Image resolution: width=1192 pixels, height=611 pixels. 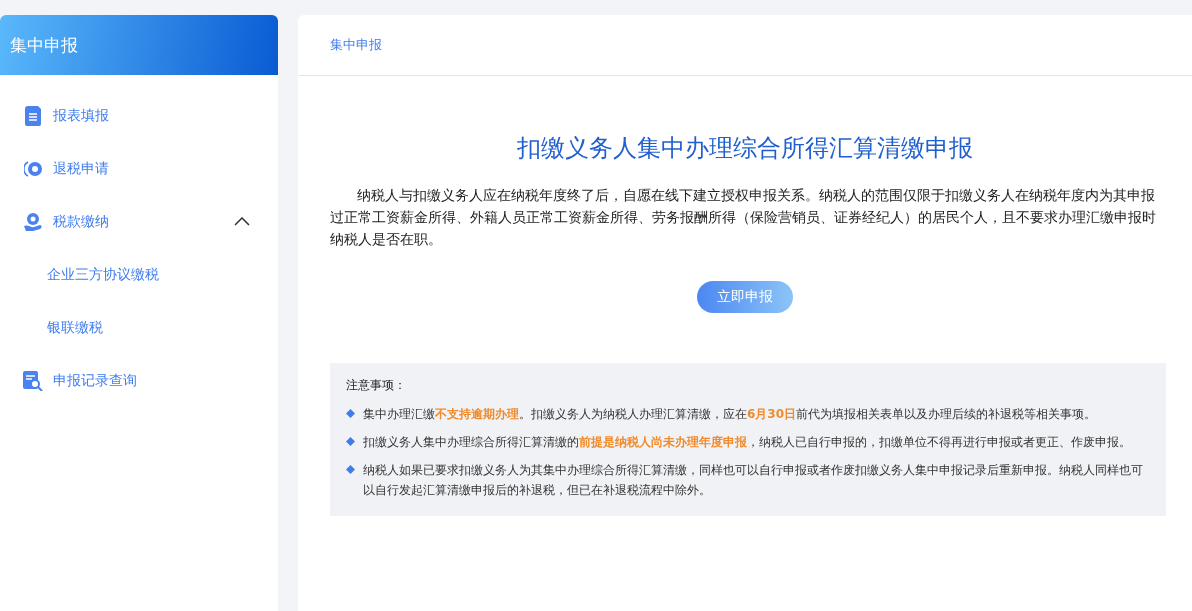 What do you see at coordinates (743, 217) in the screenshot?
I see `intro-paragraph: 纳税人与扣缴义务人应在纳税年度终了后，自愿在线下建立授权申报关系。纳税人的范围仅限于扣缴义务人在纳税年度内为其申报过正常工资薪金所得、外籍人员正常工资薪金所得、劳务报酬所得（保险营销员、证券经纪人）的居民个人，且不要求办理汇缴申报时纳税人是否在职。` at bounding box center [743, 217].